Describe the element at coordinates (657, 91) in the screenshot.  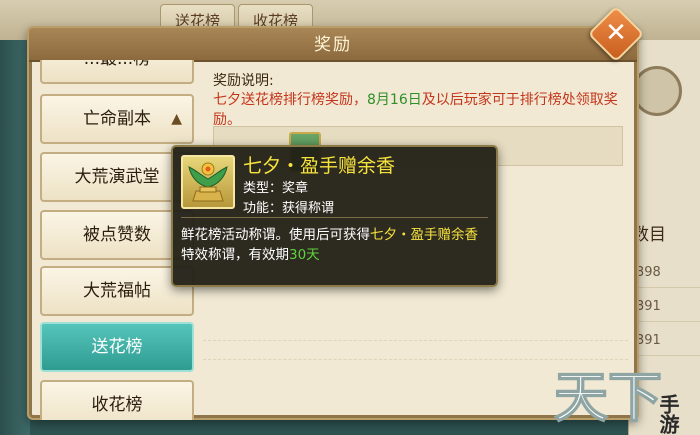
I see `avatar-frame` at that location.